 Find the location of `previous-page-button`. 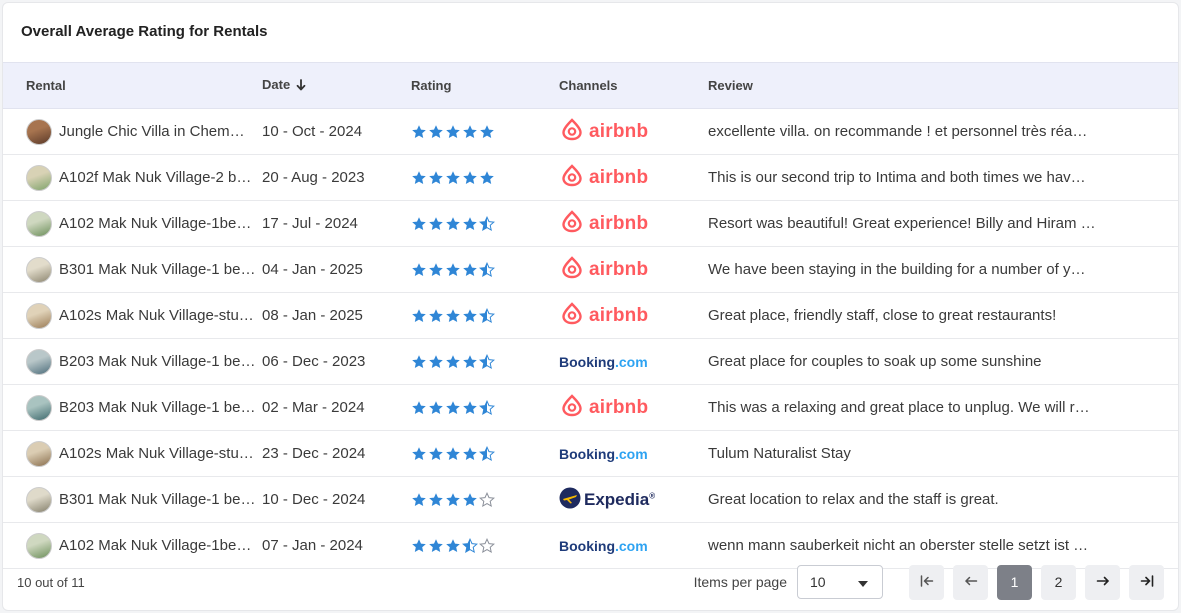

previous-page-button is located at coordinates (970, 582).